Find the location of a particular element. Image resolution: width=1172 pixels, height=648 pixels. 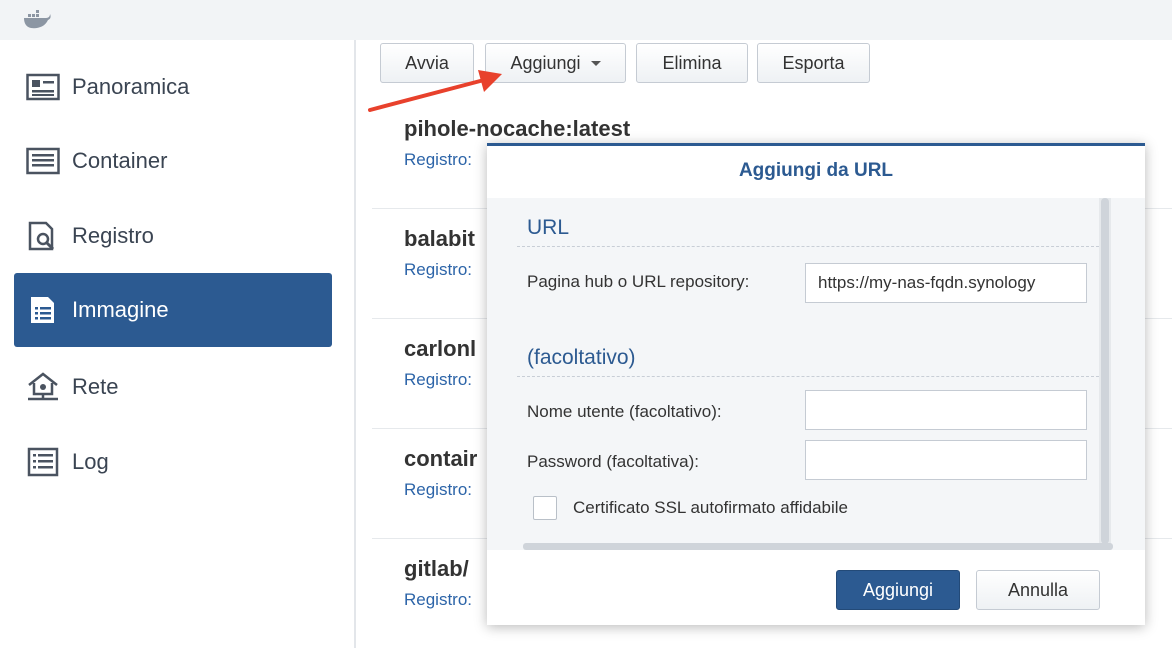

sidebar-item-registro: Registro is located at coordinates (173, 236).